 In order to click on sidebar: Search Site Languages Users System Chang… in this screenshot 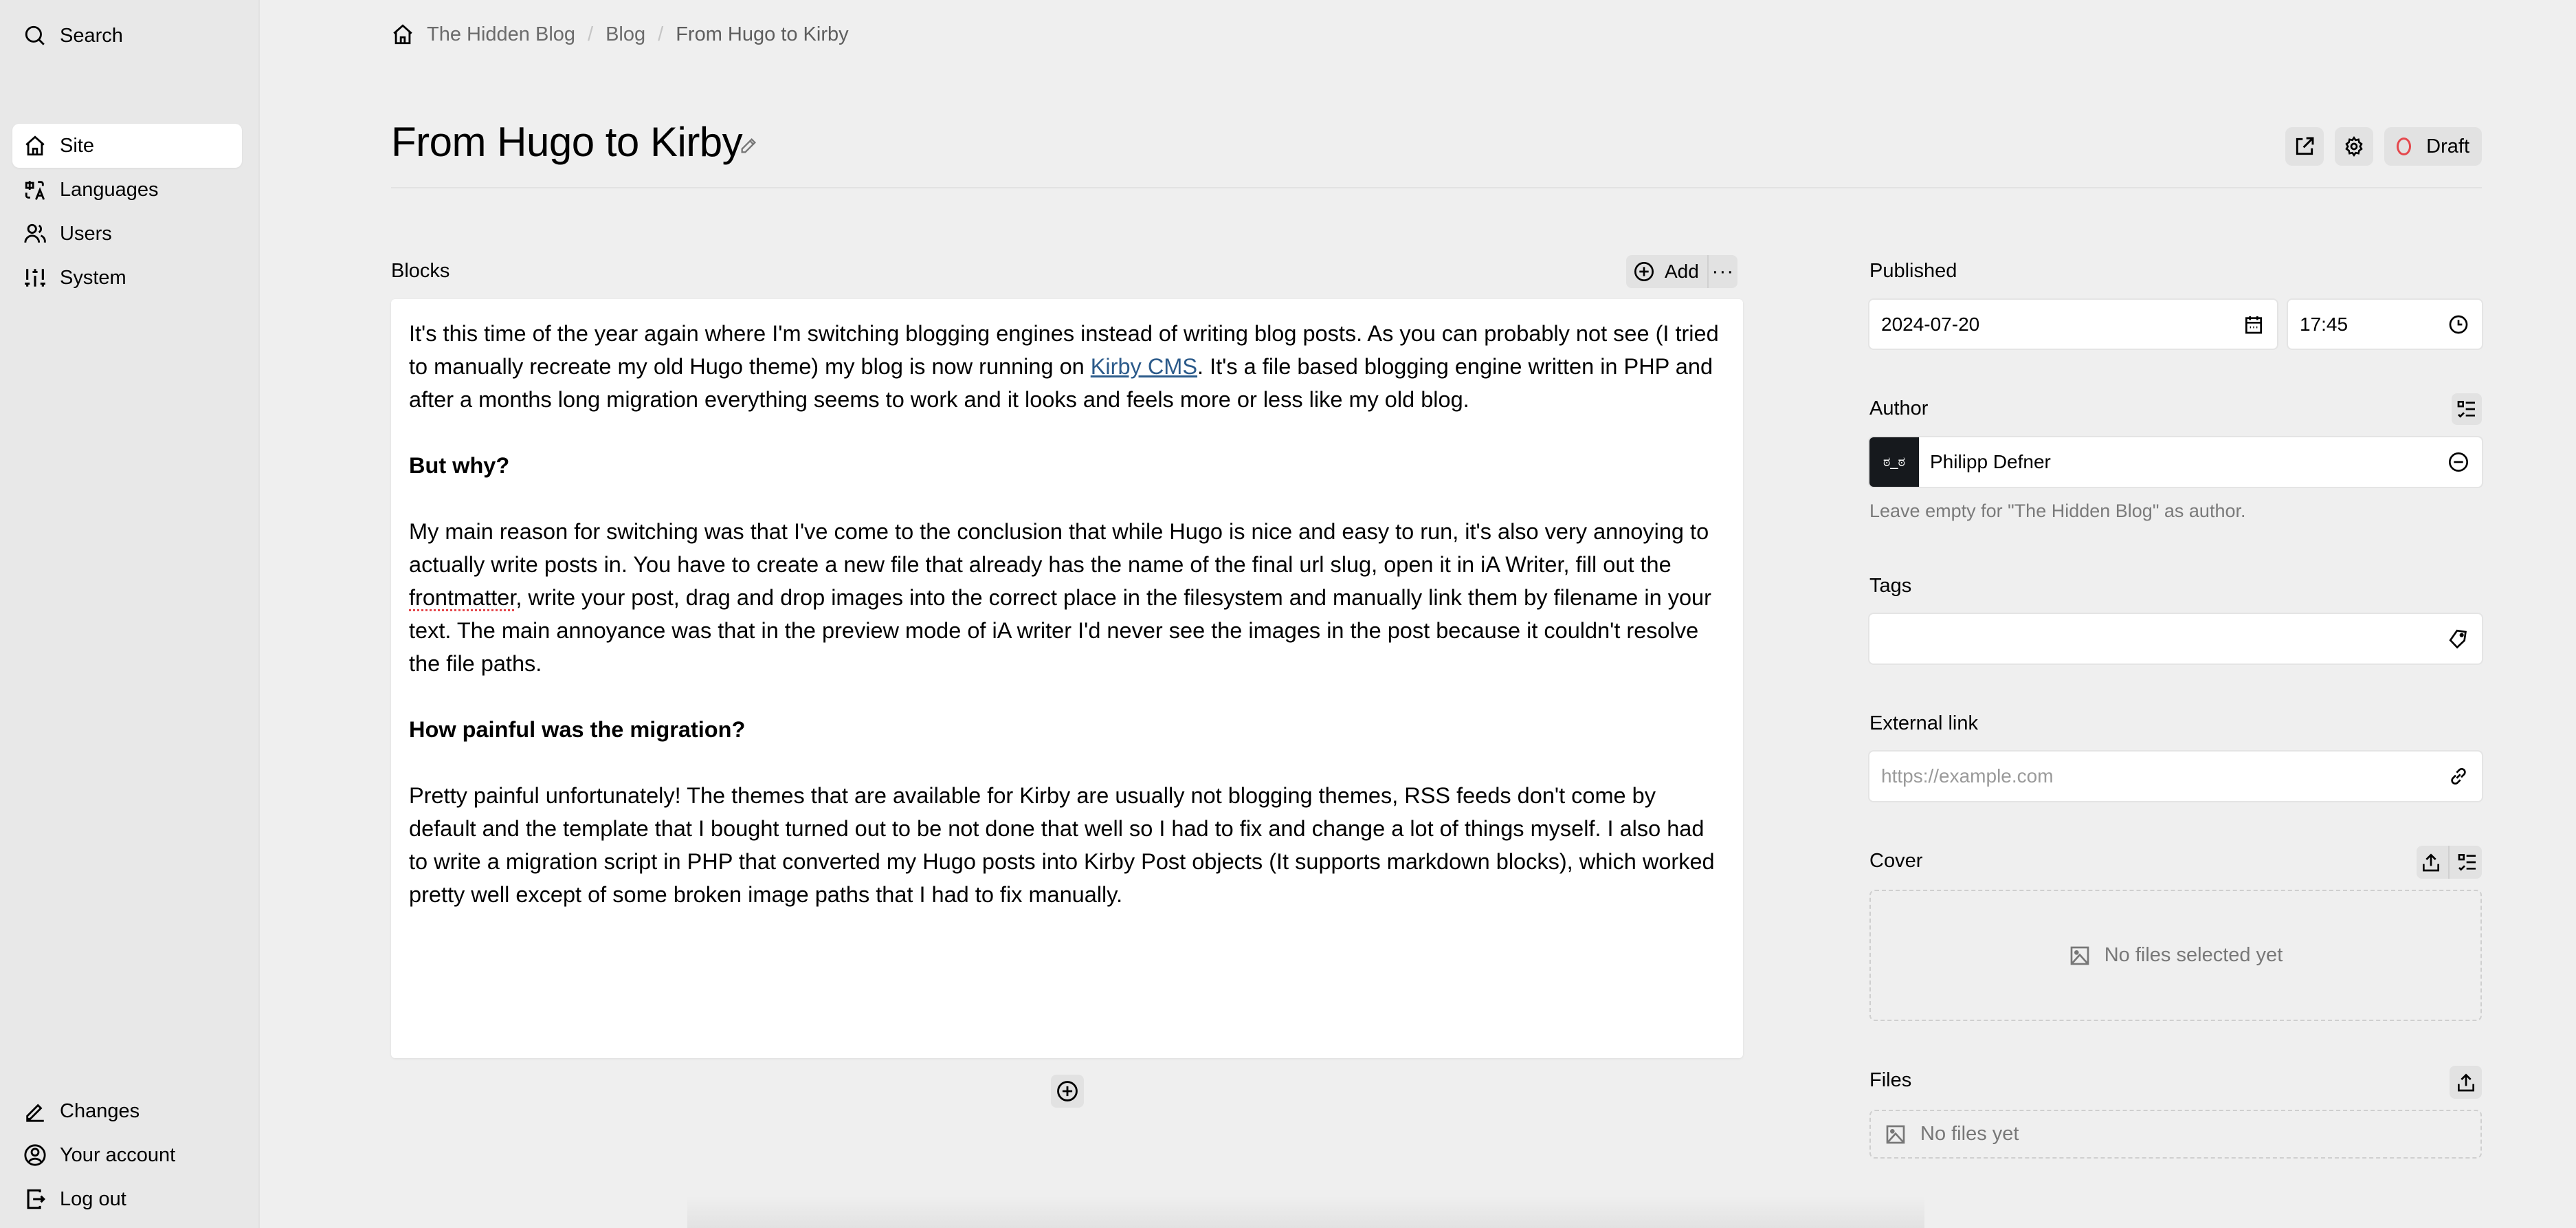, I will do `click(130, 614)`.